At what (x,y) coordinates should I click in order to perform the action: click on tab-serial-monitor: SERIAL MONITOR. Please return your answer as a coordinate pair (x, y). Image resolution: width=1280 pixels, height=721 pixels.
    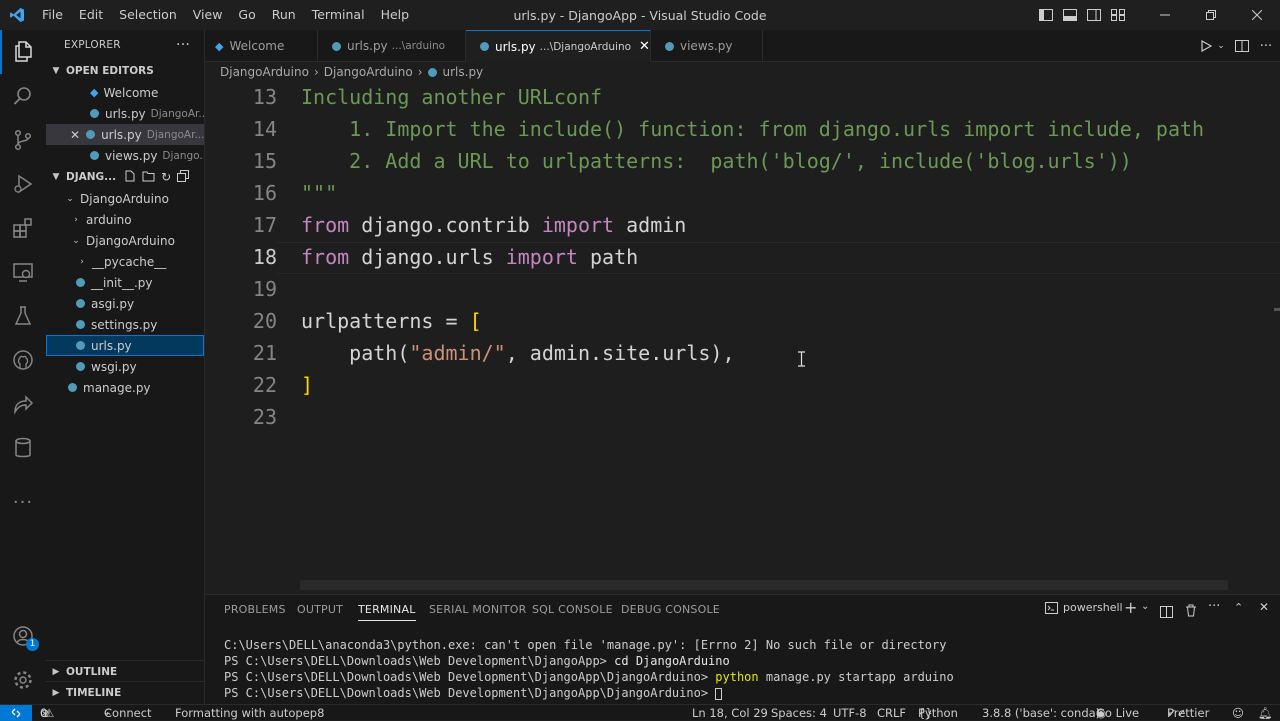
    Looking at the image, I should click on (477, 609).